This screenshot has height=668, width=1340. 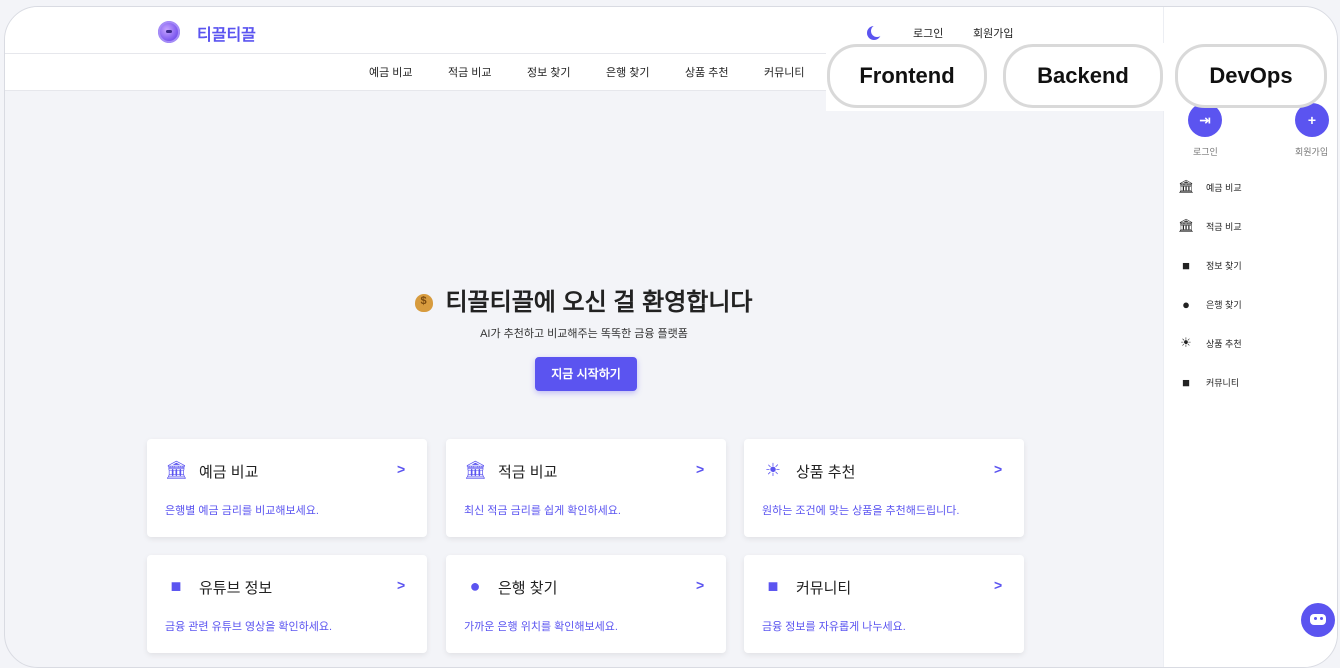 What do you see at coordinates (599, 302) in the screenshot?
I see `hero-title-text: 티끌티끌에 오신 걸 환영합니다` at bounding box center [599, 302].